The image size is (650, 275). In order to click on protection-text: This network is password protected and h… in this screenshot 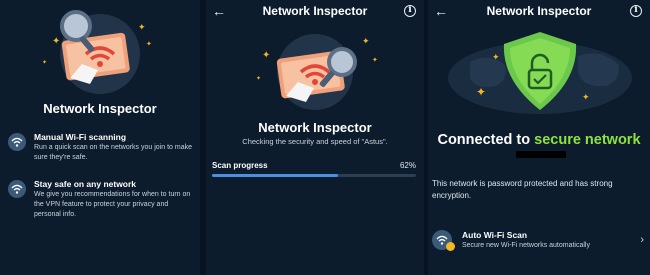, I will do `click(522, 189)`.